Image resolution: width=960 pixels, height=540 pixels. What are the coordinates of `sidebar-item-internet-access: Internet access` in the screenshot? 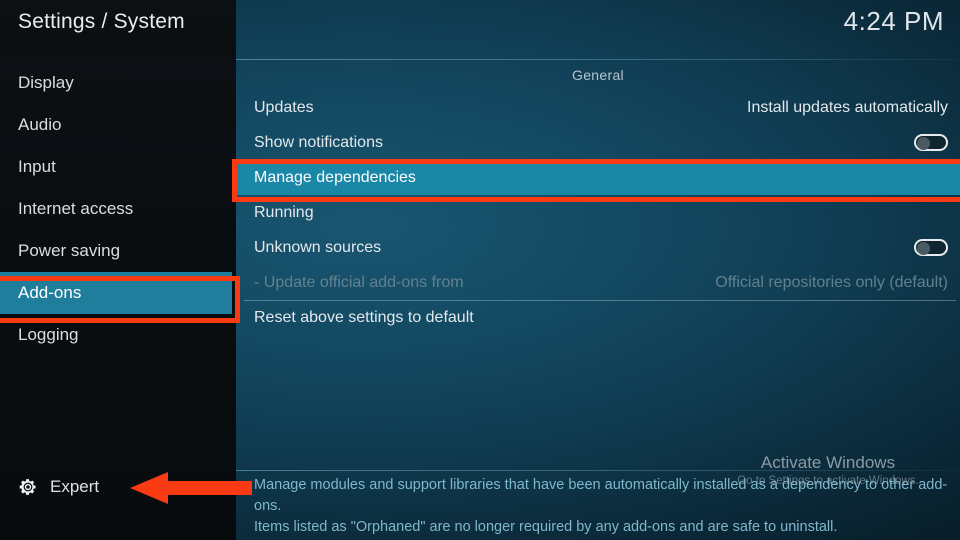 It's located at (118, 209).